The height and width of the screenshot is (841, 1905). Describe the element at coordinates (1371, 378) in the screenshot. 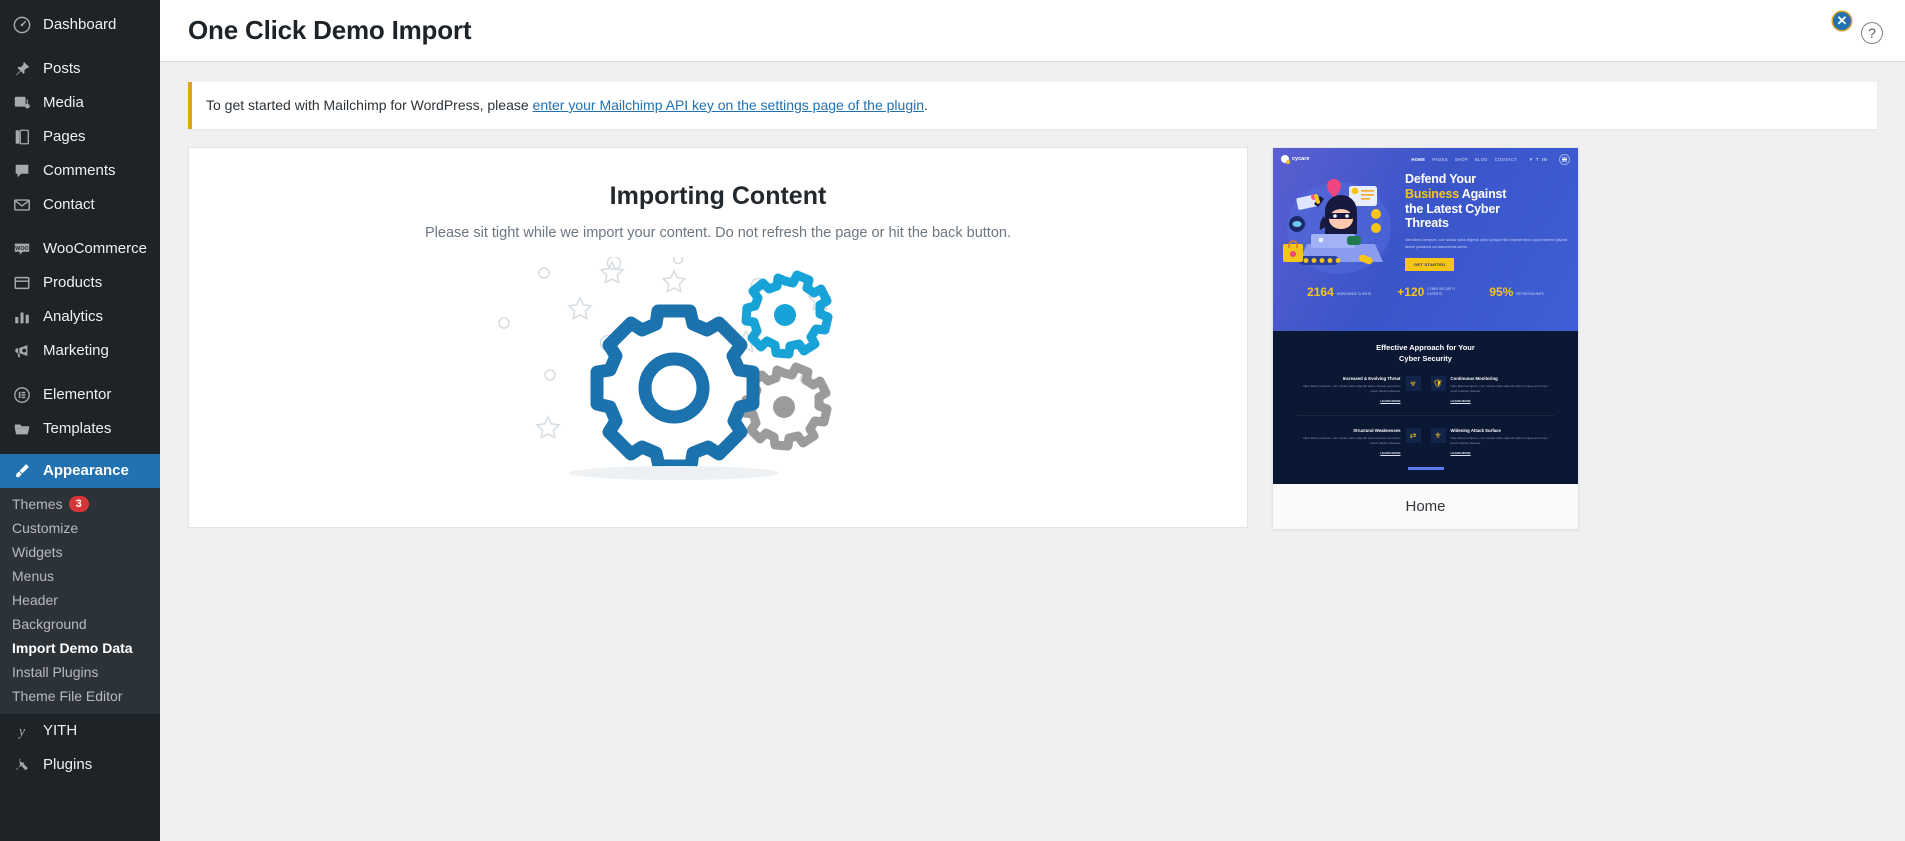

I see `feature-title: Increased & Evolving Threat` at that location.